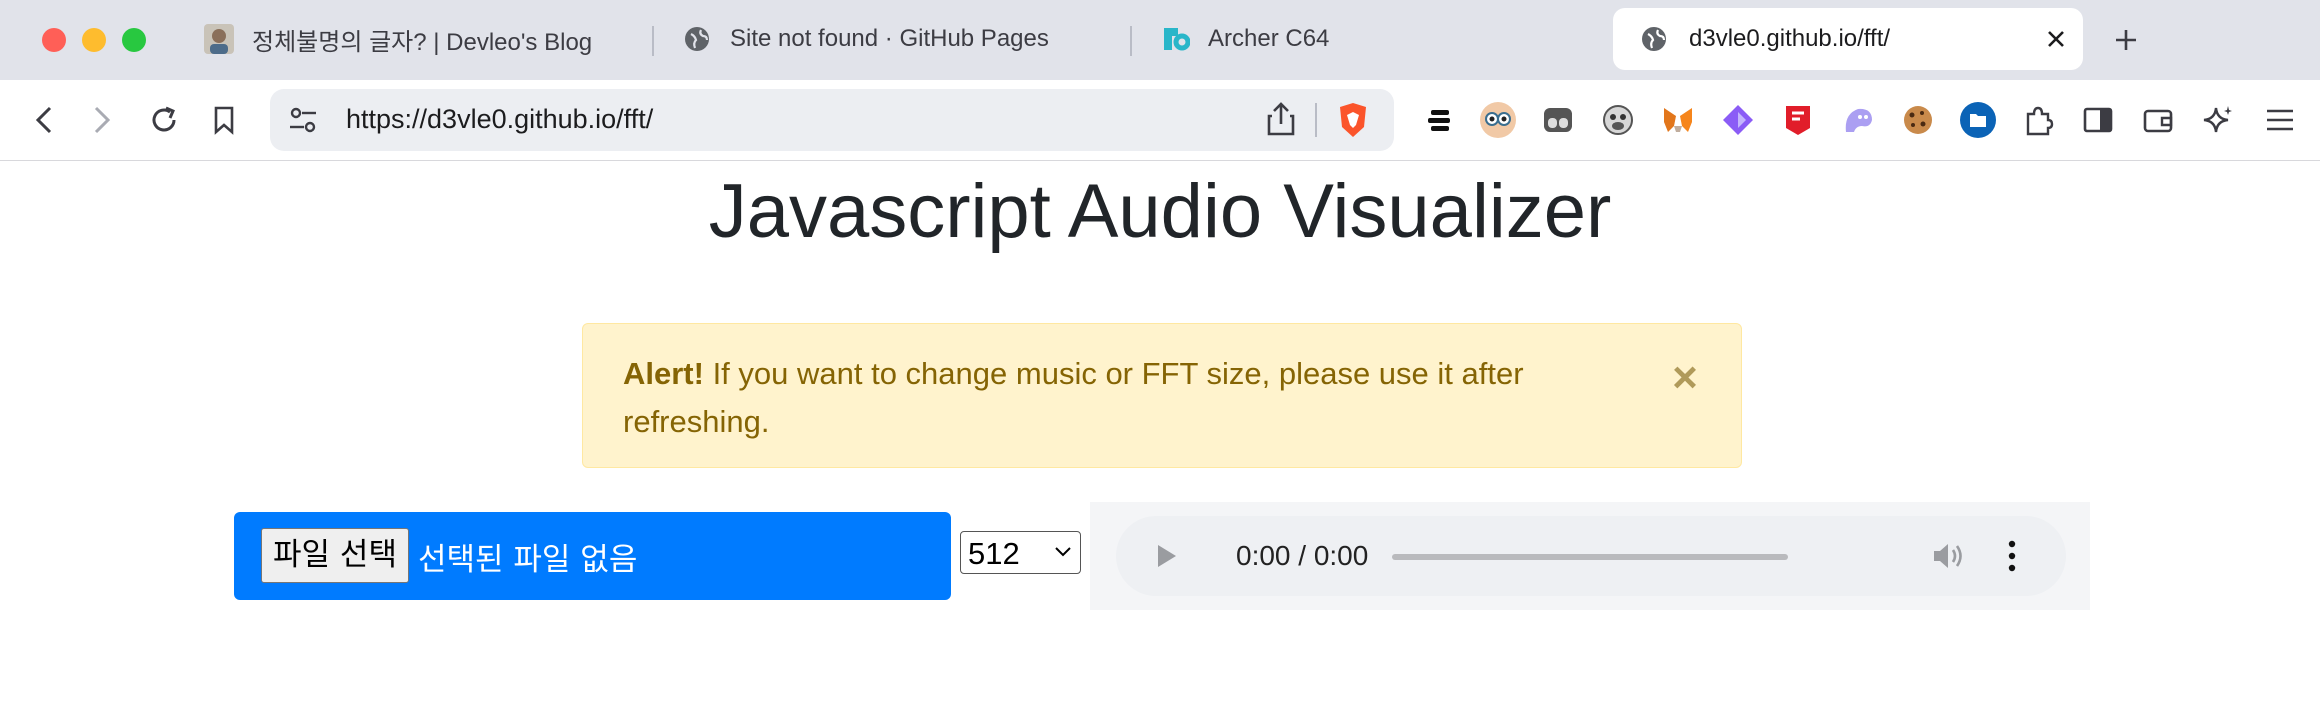 The width and height of the screenshot is (2320, 714). I want to click on extension-cookie-icon, so click(1918, 120).